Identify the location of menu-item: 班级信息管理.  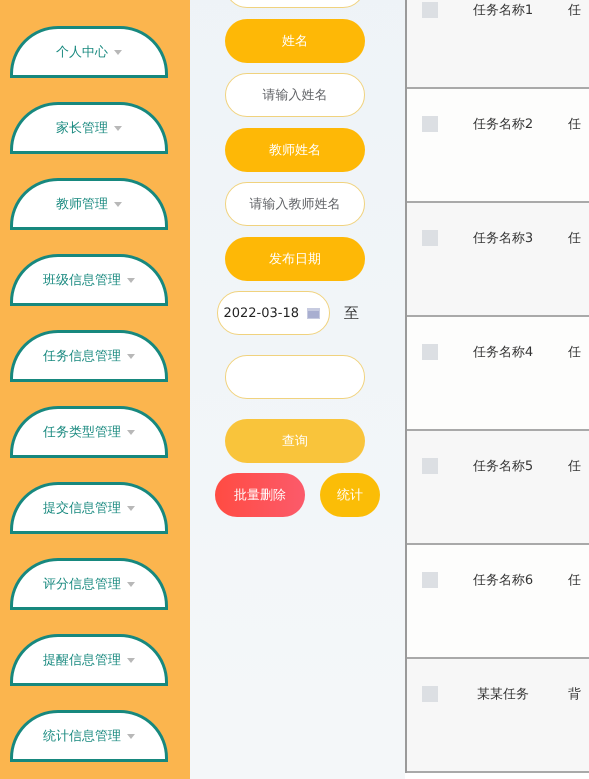
(89, 280).